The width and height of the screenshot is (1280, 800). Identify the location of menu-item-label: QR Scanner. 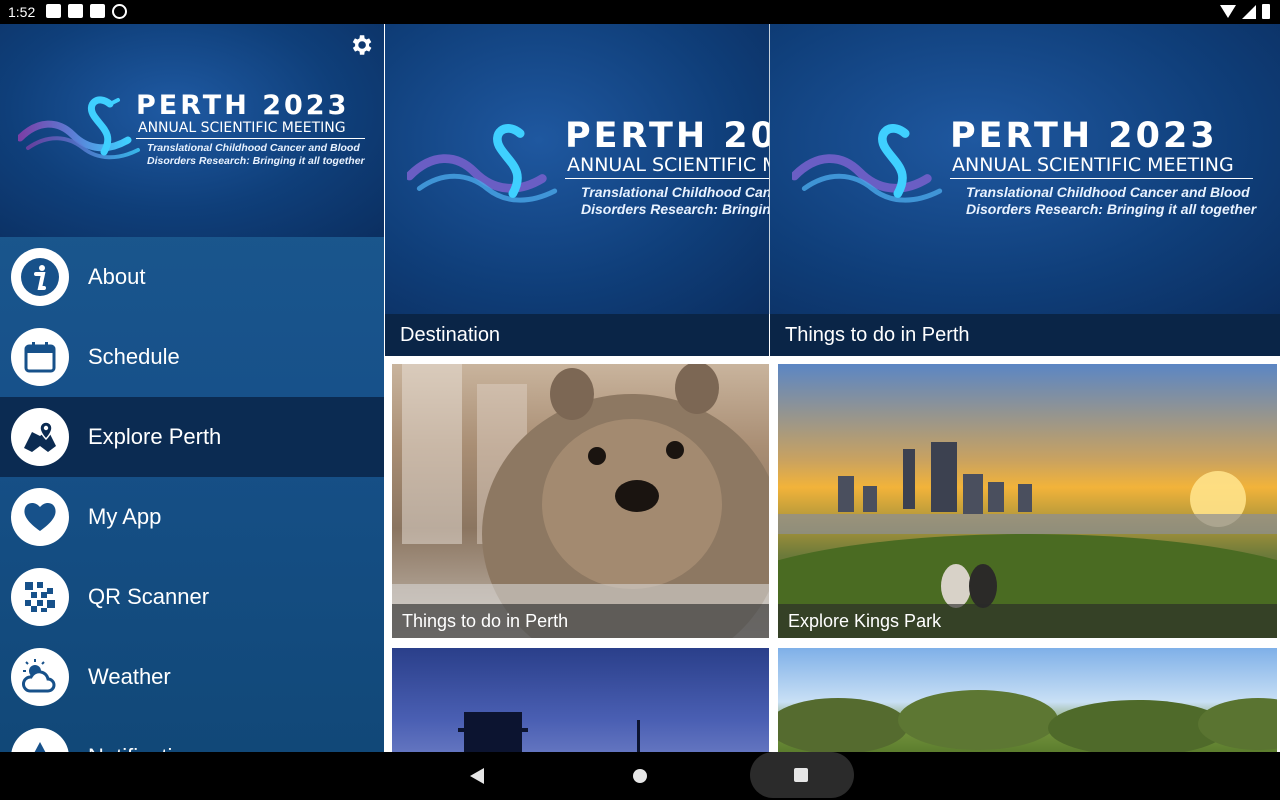
(149, 596).